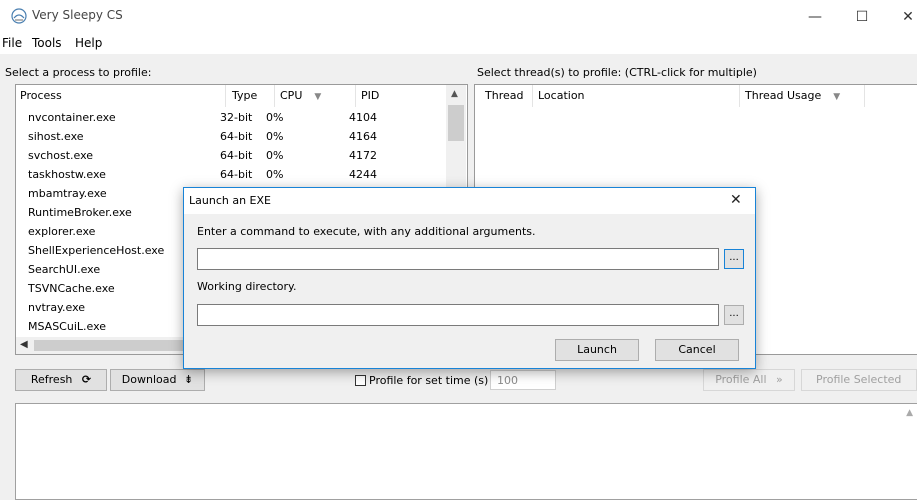 The image size is (917, 500). Describe the element at coordinates (360, 380) in the screenshot. I see `profile-time-checkbox` at that location.